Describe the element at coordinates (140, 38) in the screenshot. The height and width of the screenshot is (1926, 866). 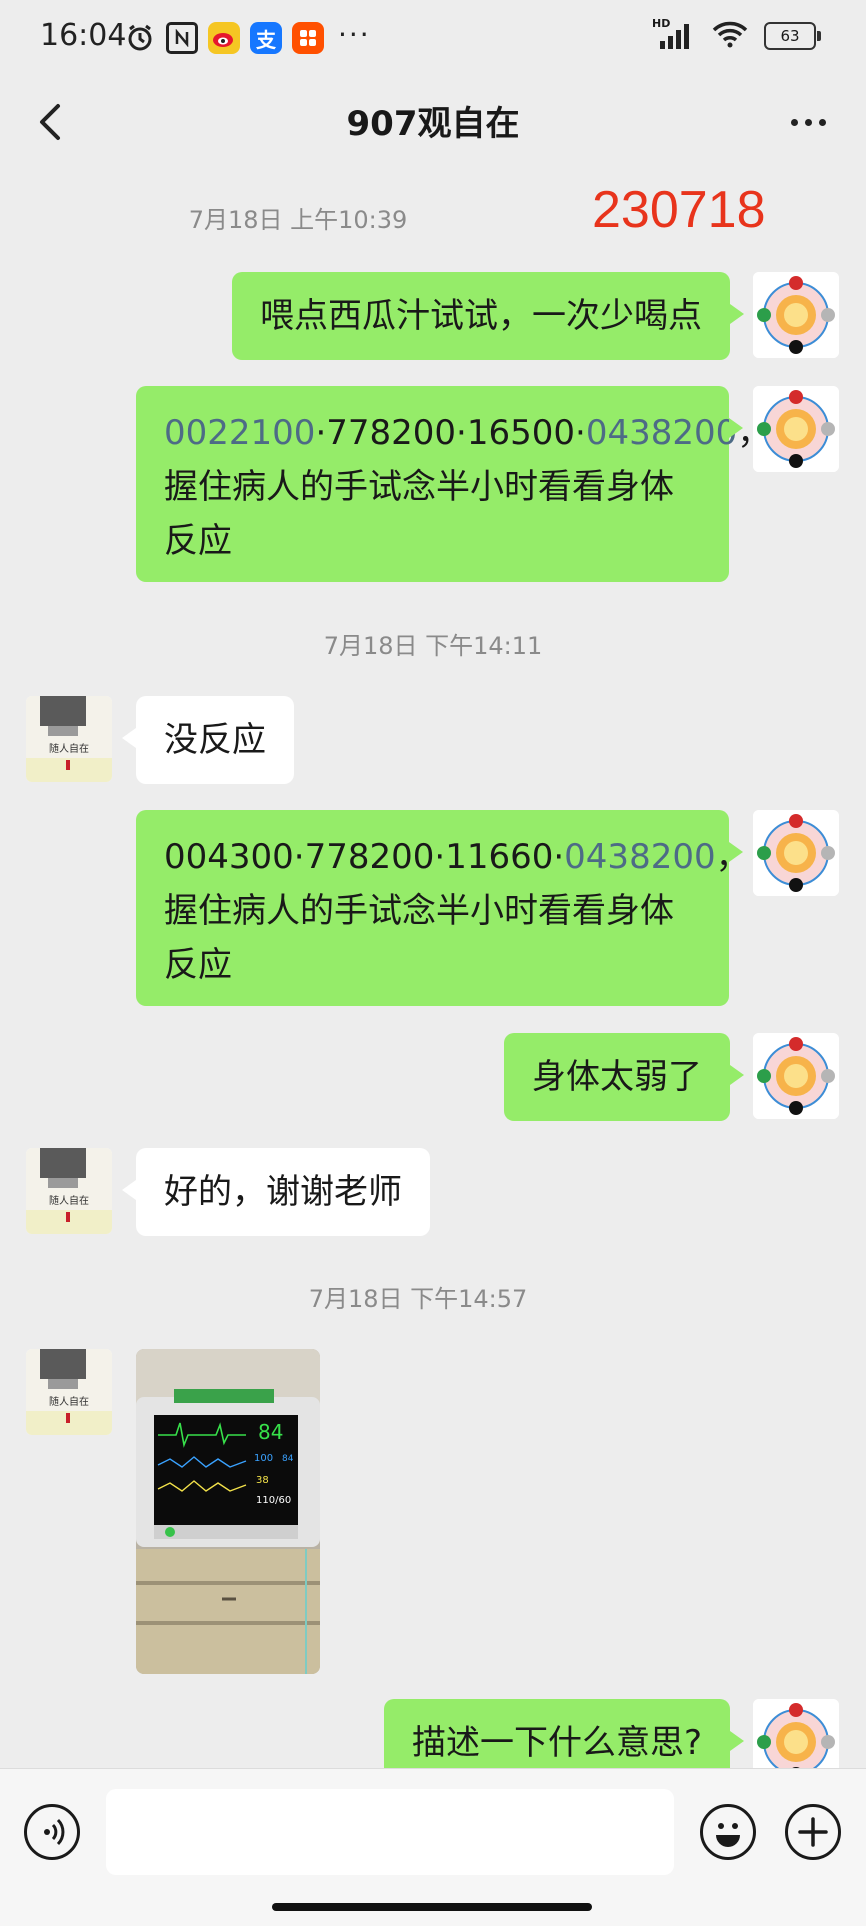
I see `alarm-icon` at that location.